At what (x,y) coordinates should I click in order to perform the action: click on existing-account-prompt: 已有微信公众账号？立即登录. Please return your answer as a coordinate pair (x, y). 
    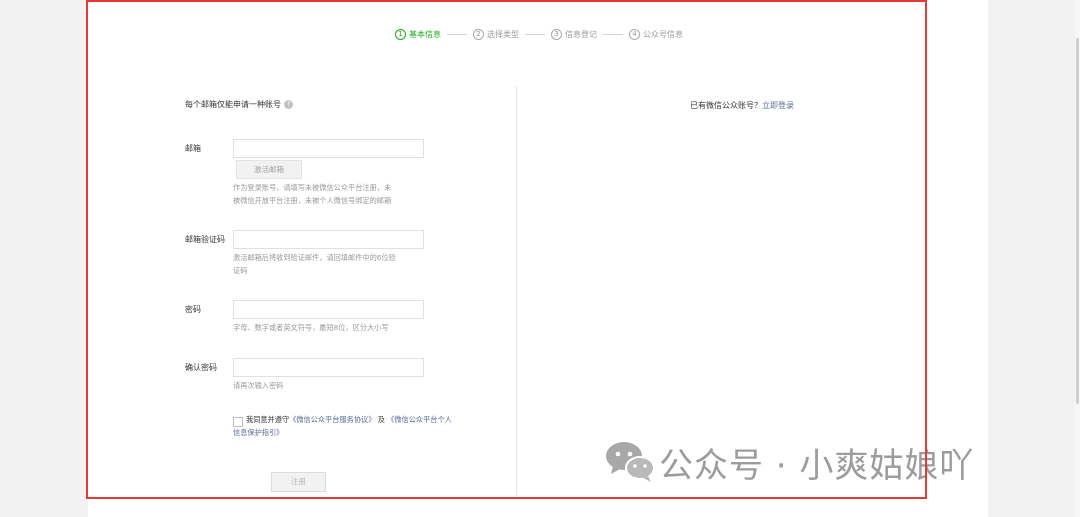
    Looking at the image, I should click on (742, 105).